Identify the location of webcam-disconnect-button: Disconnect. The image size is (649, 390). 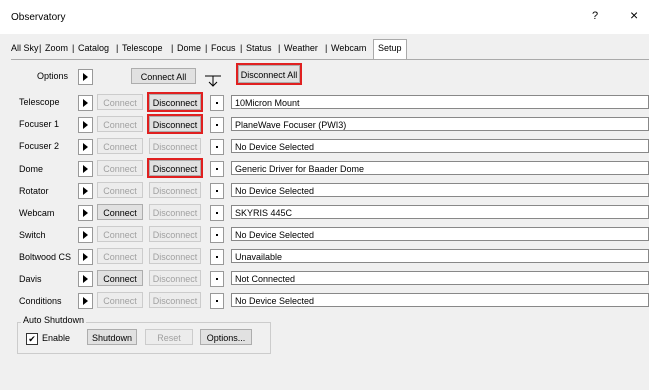
(175, 212).